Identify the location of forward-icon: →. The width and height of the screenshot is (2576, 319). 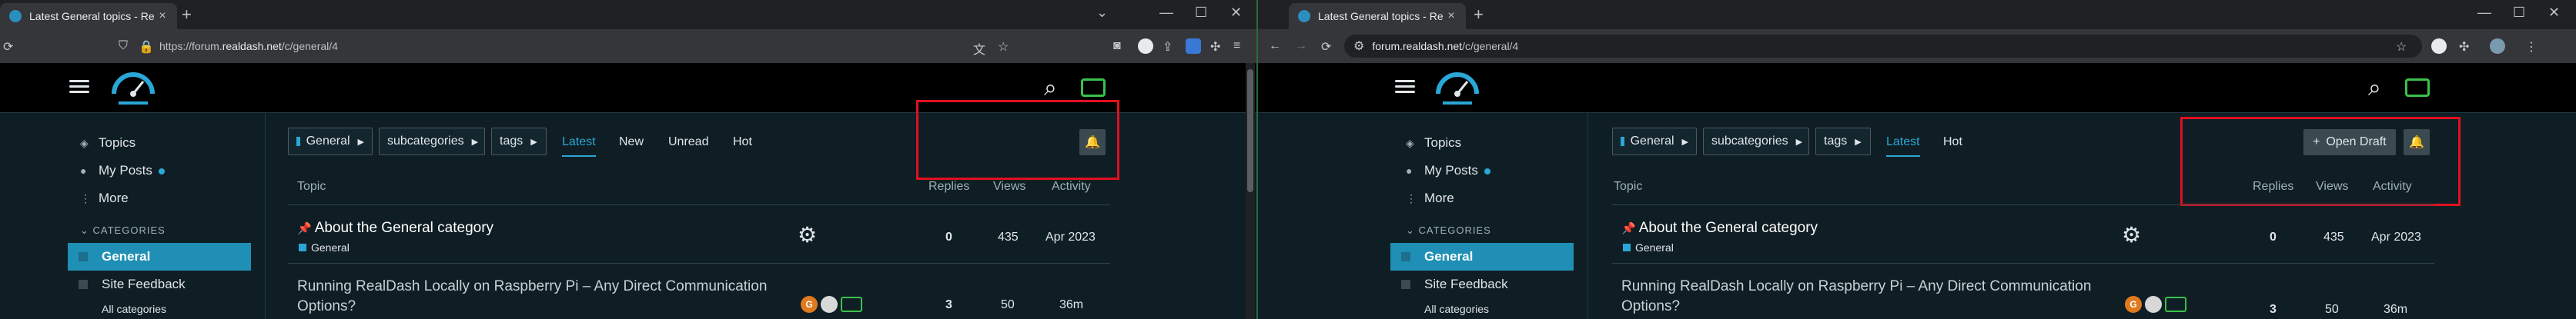
(1301, 46).